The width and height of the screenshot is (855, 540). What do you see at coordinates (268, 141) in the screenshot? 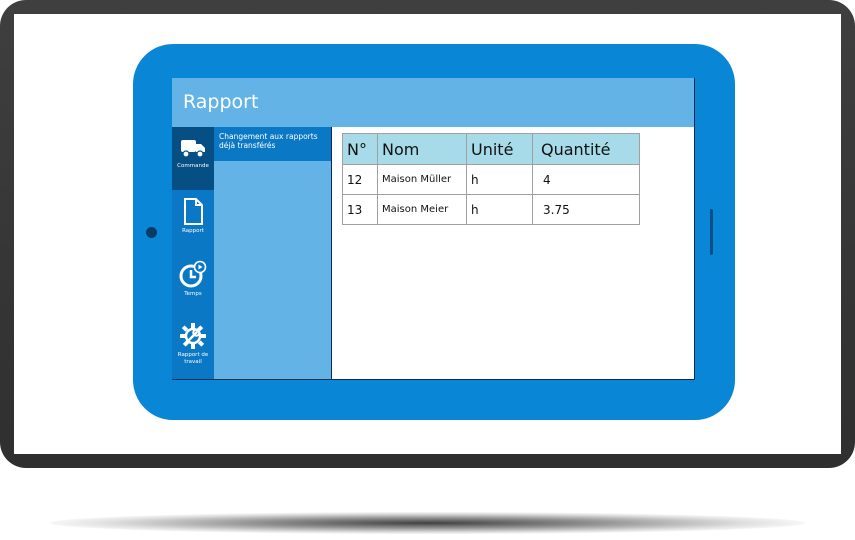
I see `sub-item-label: Changement aux rapports déjà transférés` at bounding box center [268, 141].